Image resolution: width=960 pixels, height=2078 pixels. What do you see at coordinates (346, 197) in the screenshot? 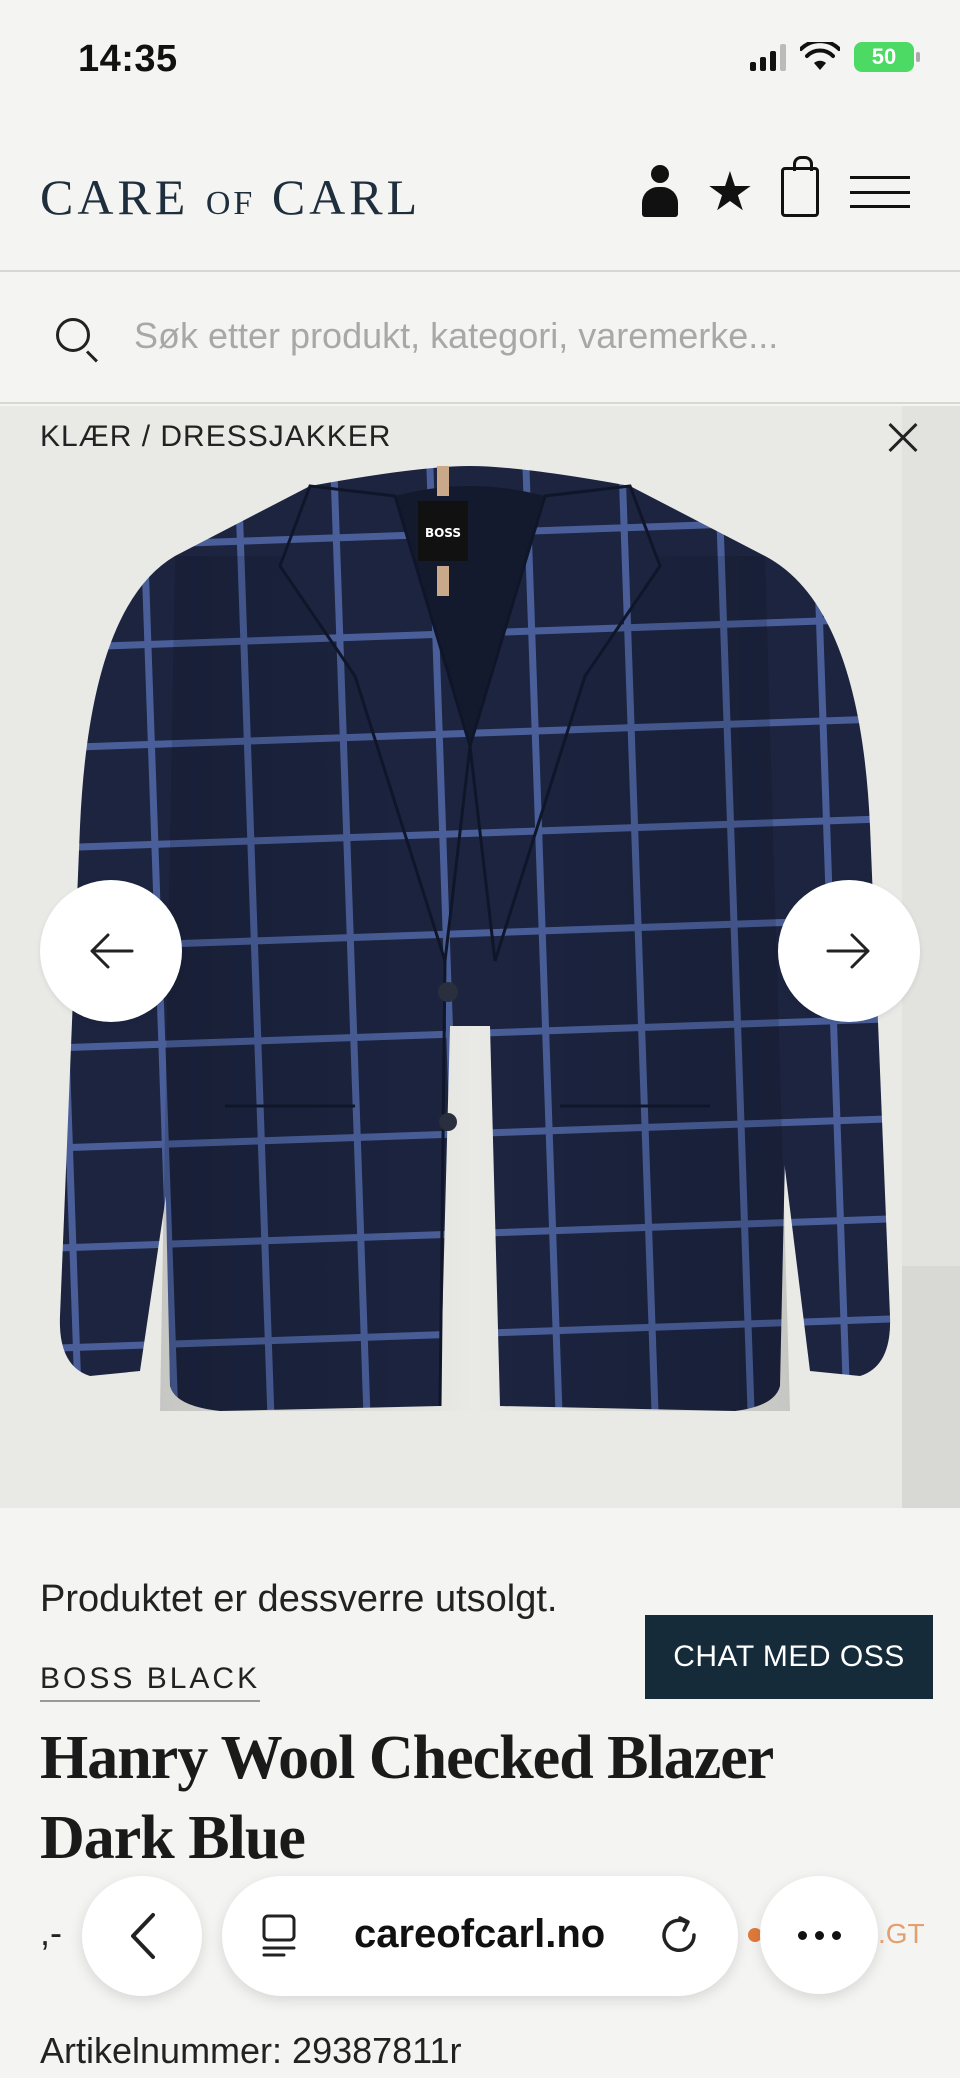
I see `logo-word-carl: CARL` at bounding box center [346, 197].